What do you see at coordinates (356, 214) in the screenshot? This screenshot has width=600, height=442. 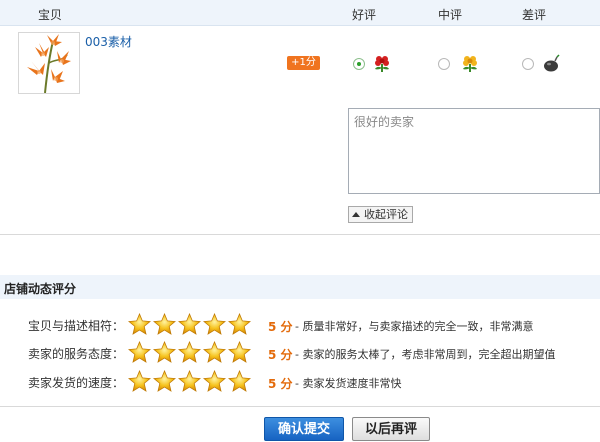 I see `collapse-triangle-icon` at bounding box center [356, 214].